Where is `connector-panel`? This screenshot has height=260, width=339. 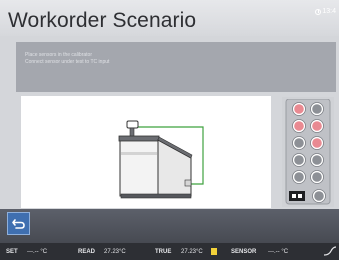 connector-panel is located at coordinates (308, 152).